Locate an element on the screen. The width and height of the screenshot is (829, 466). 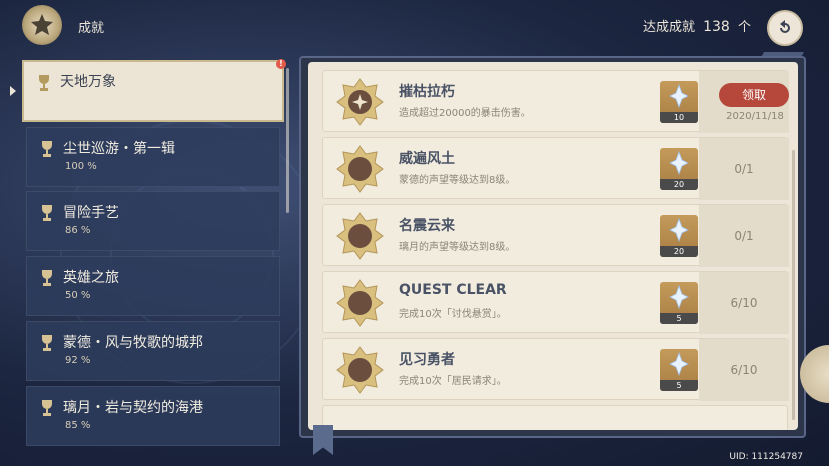
reward-item: 10 is located at coordinates (679, 102).